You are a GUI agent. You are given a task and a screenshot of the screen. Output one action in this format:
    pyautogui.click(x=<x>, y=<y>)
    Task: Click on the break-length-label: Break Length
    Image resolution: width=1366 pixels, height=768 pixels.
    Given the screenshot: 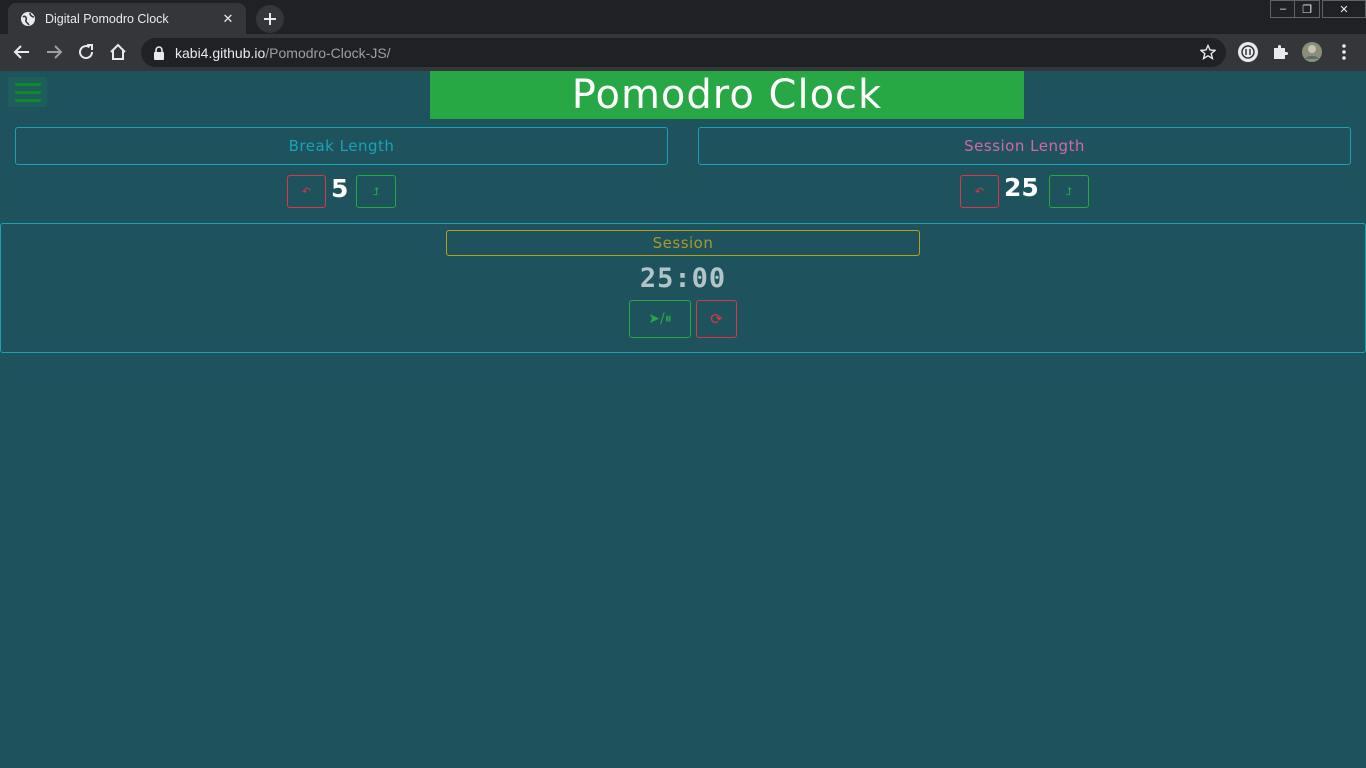 What is the action you would take?
    pyautogui.click(x=341, y=146)
    